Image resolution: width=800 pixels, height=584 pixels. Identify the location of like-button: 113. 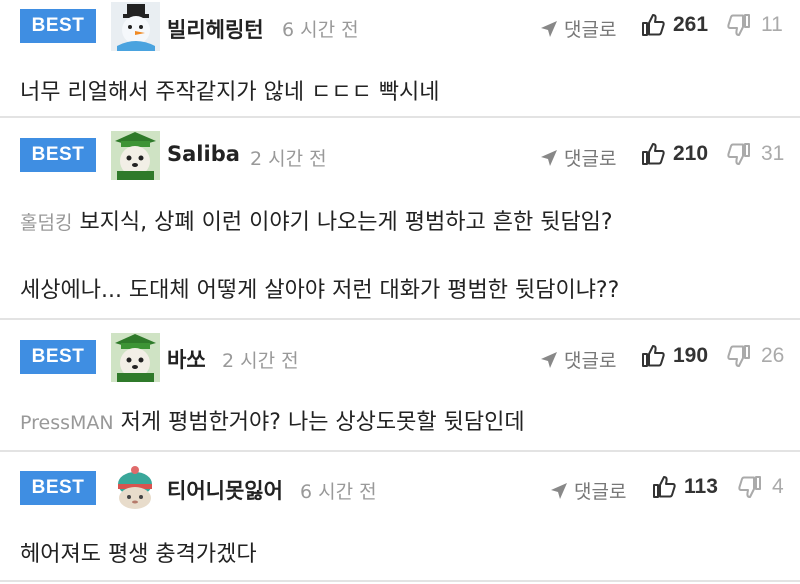
(685, 487).